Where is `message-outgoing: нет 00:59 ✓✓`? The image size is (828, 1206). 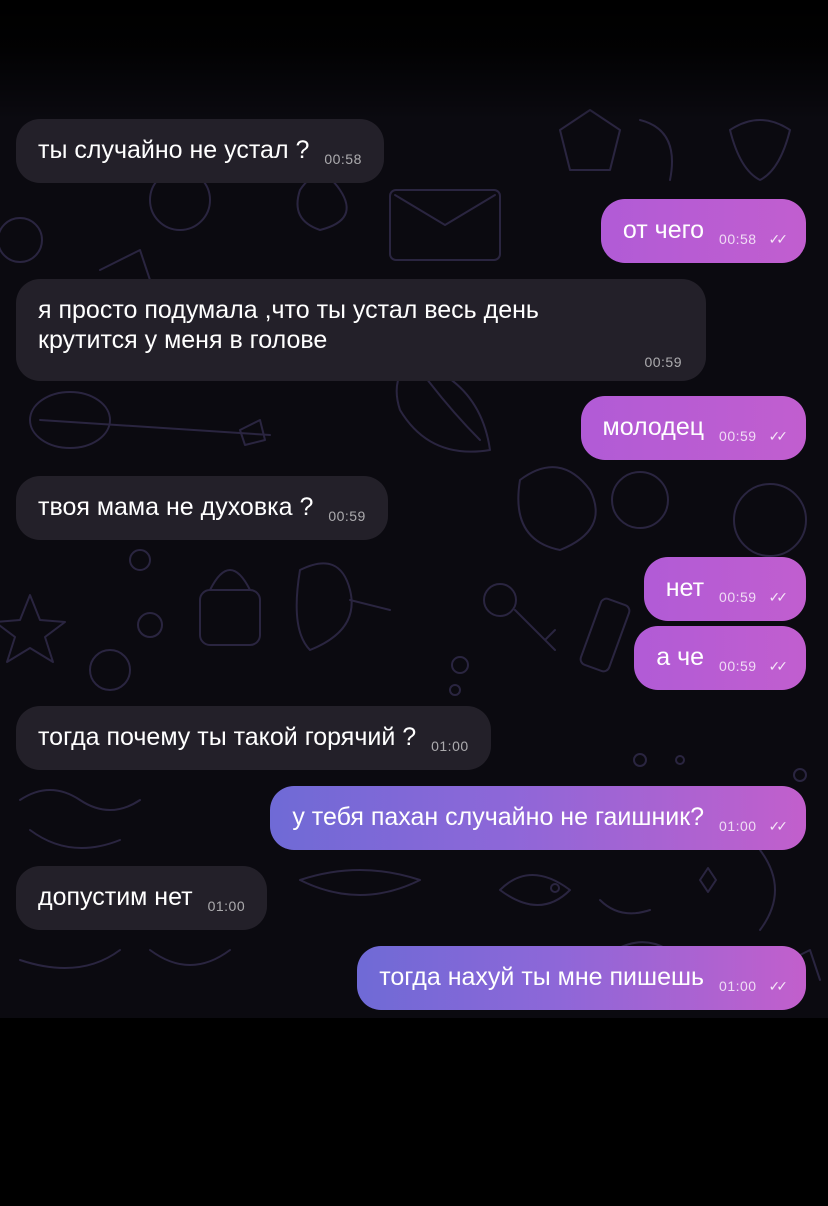 message-outgoing: нет 00:59 ✓✓ is located at coordinates (724, 589).